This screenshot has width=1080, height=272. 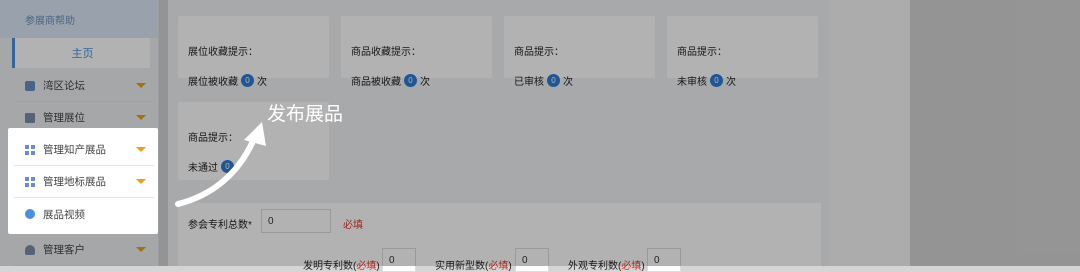 What do you see at coordinates (213, 82) in the screenshot?
I see `card-text: 展位被收藏` at bounding box center [213, 82].